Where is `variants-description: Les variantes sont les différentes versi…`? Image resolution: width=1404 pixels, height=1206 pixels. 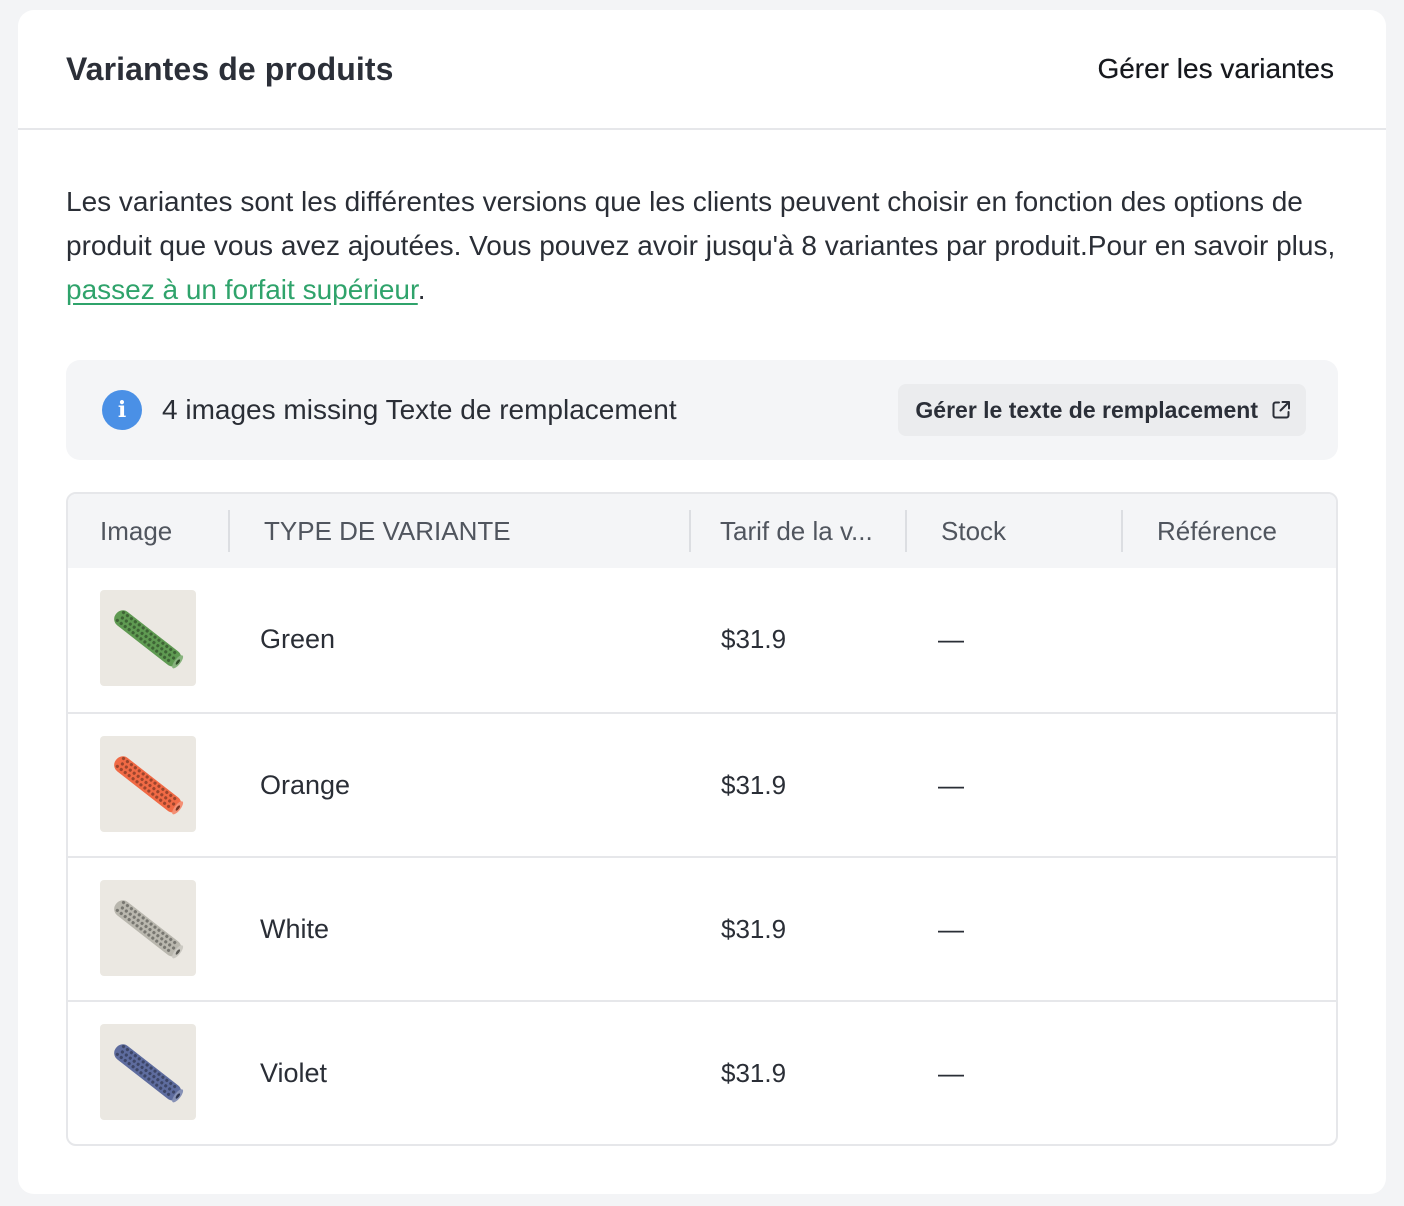
variants-description: Les variantes sont les différentes versi… is located at coordinates (706, 246).